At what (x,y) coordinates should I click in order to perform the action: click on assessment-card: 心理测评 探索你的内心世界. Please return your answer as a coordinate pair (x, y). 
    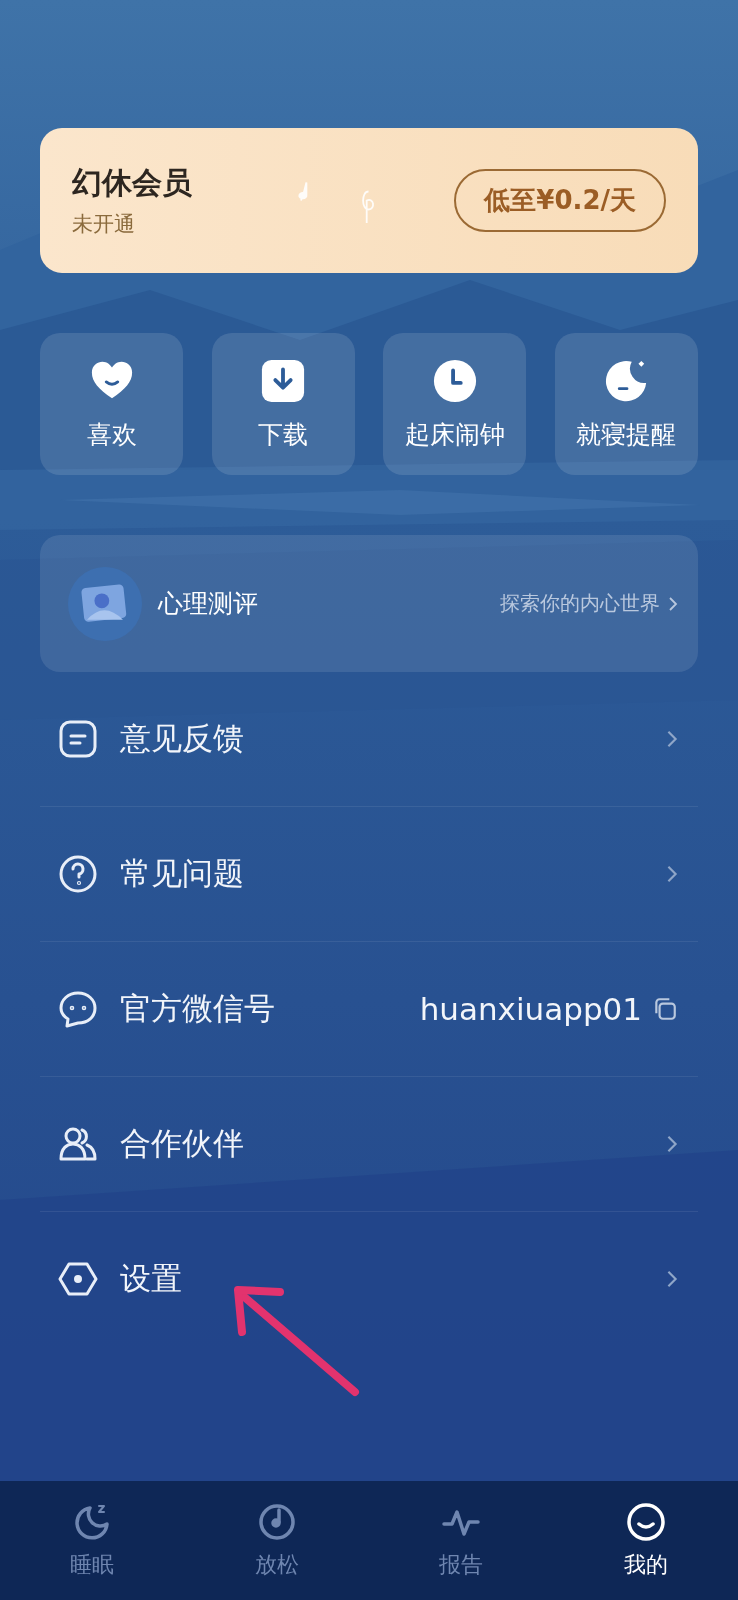
    Looking at the image, I should click on (369, 603).